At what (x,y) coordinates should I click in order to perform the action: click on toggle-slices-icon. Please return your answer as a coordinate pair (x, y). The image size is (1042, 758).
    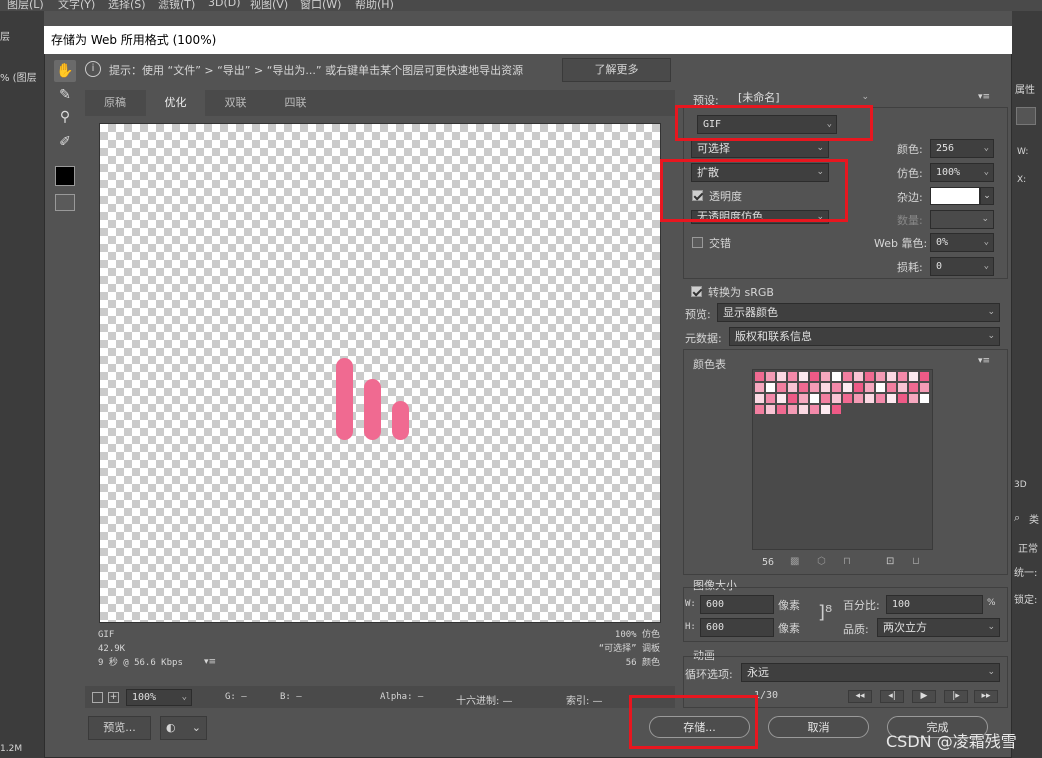
    Looking at the image, I should click on (65, 202).